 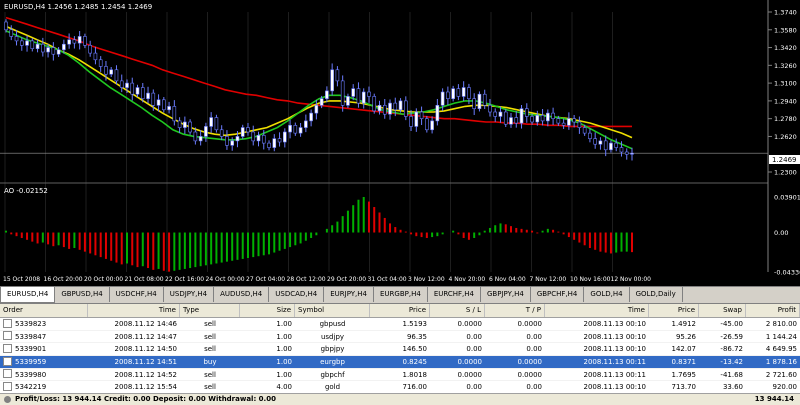 What do you see at coordinates (267, 310) in the screenshot?
I see `column-header-size: Size` at bounding box center [267, 310].